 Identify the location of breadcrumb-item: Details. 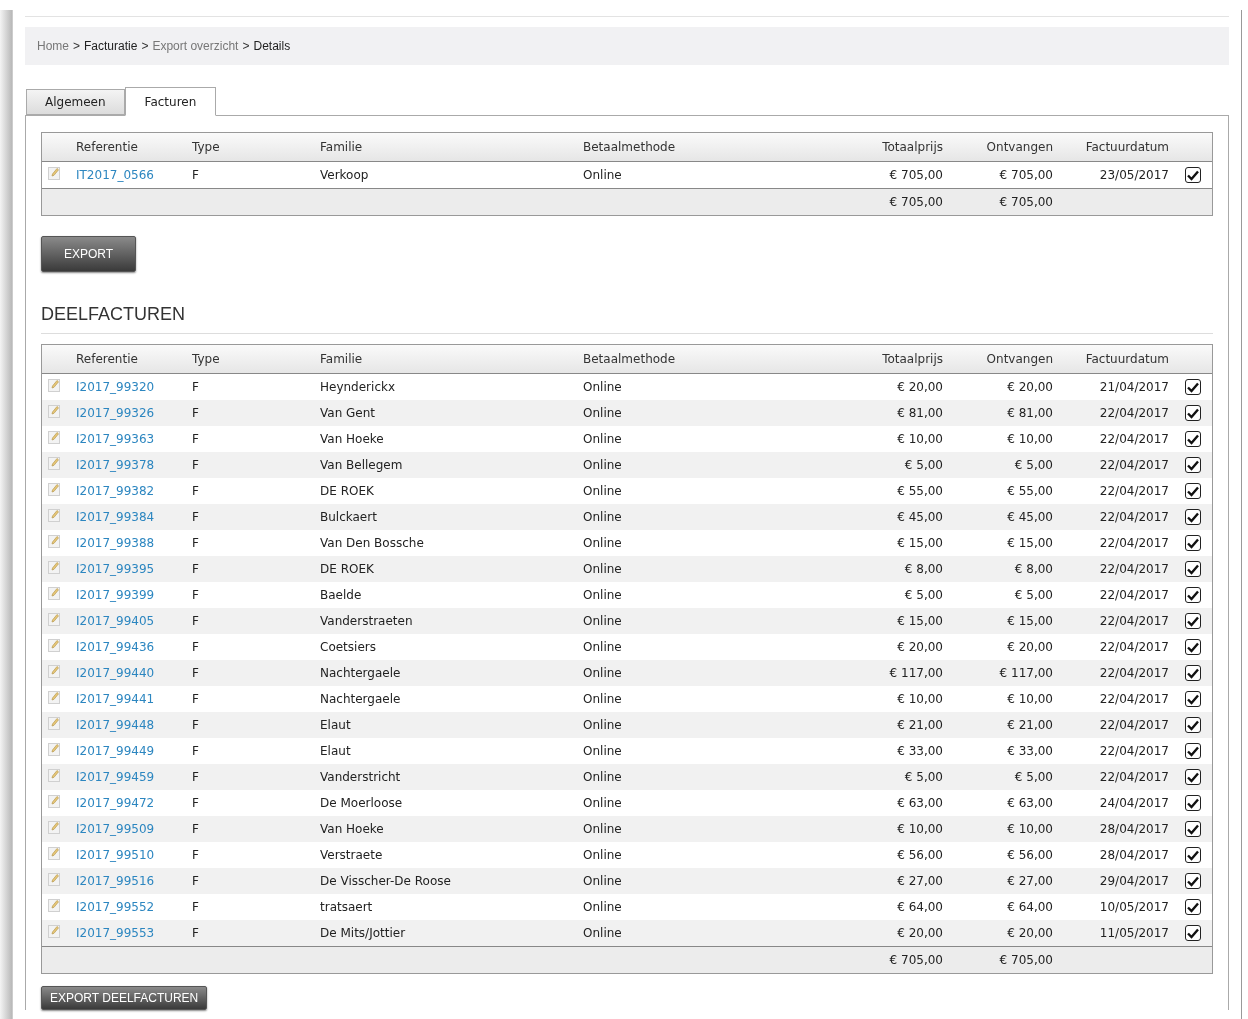
(272, 46).